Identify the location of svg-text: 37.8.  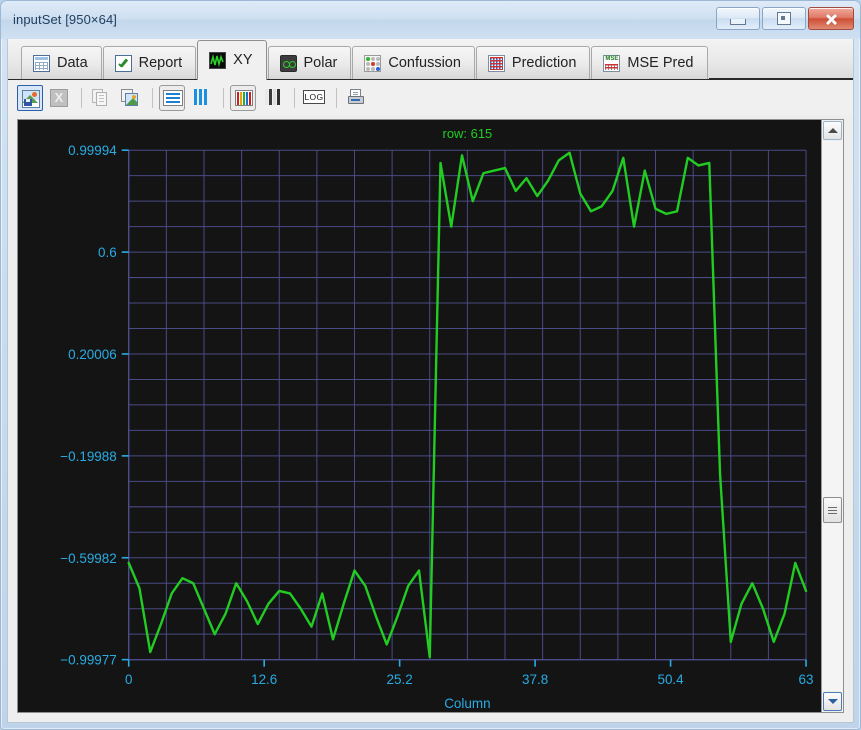
(535, 679).